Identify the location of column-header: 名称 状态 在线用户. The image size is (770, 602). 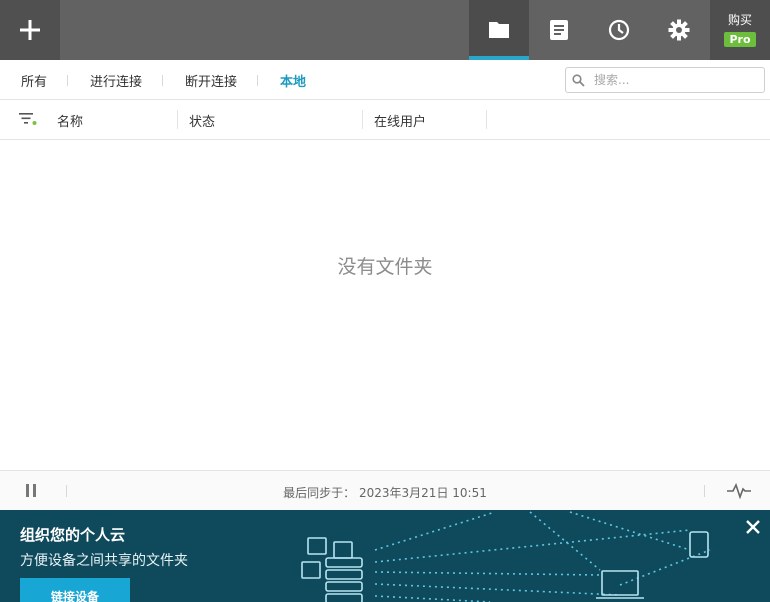
(385, 120).